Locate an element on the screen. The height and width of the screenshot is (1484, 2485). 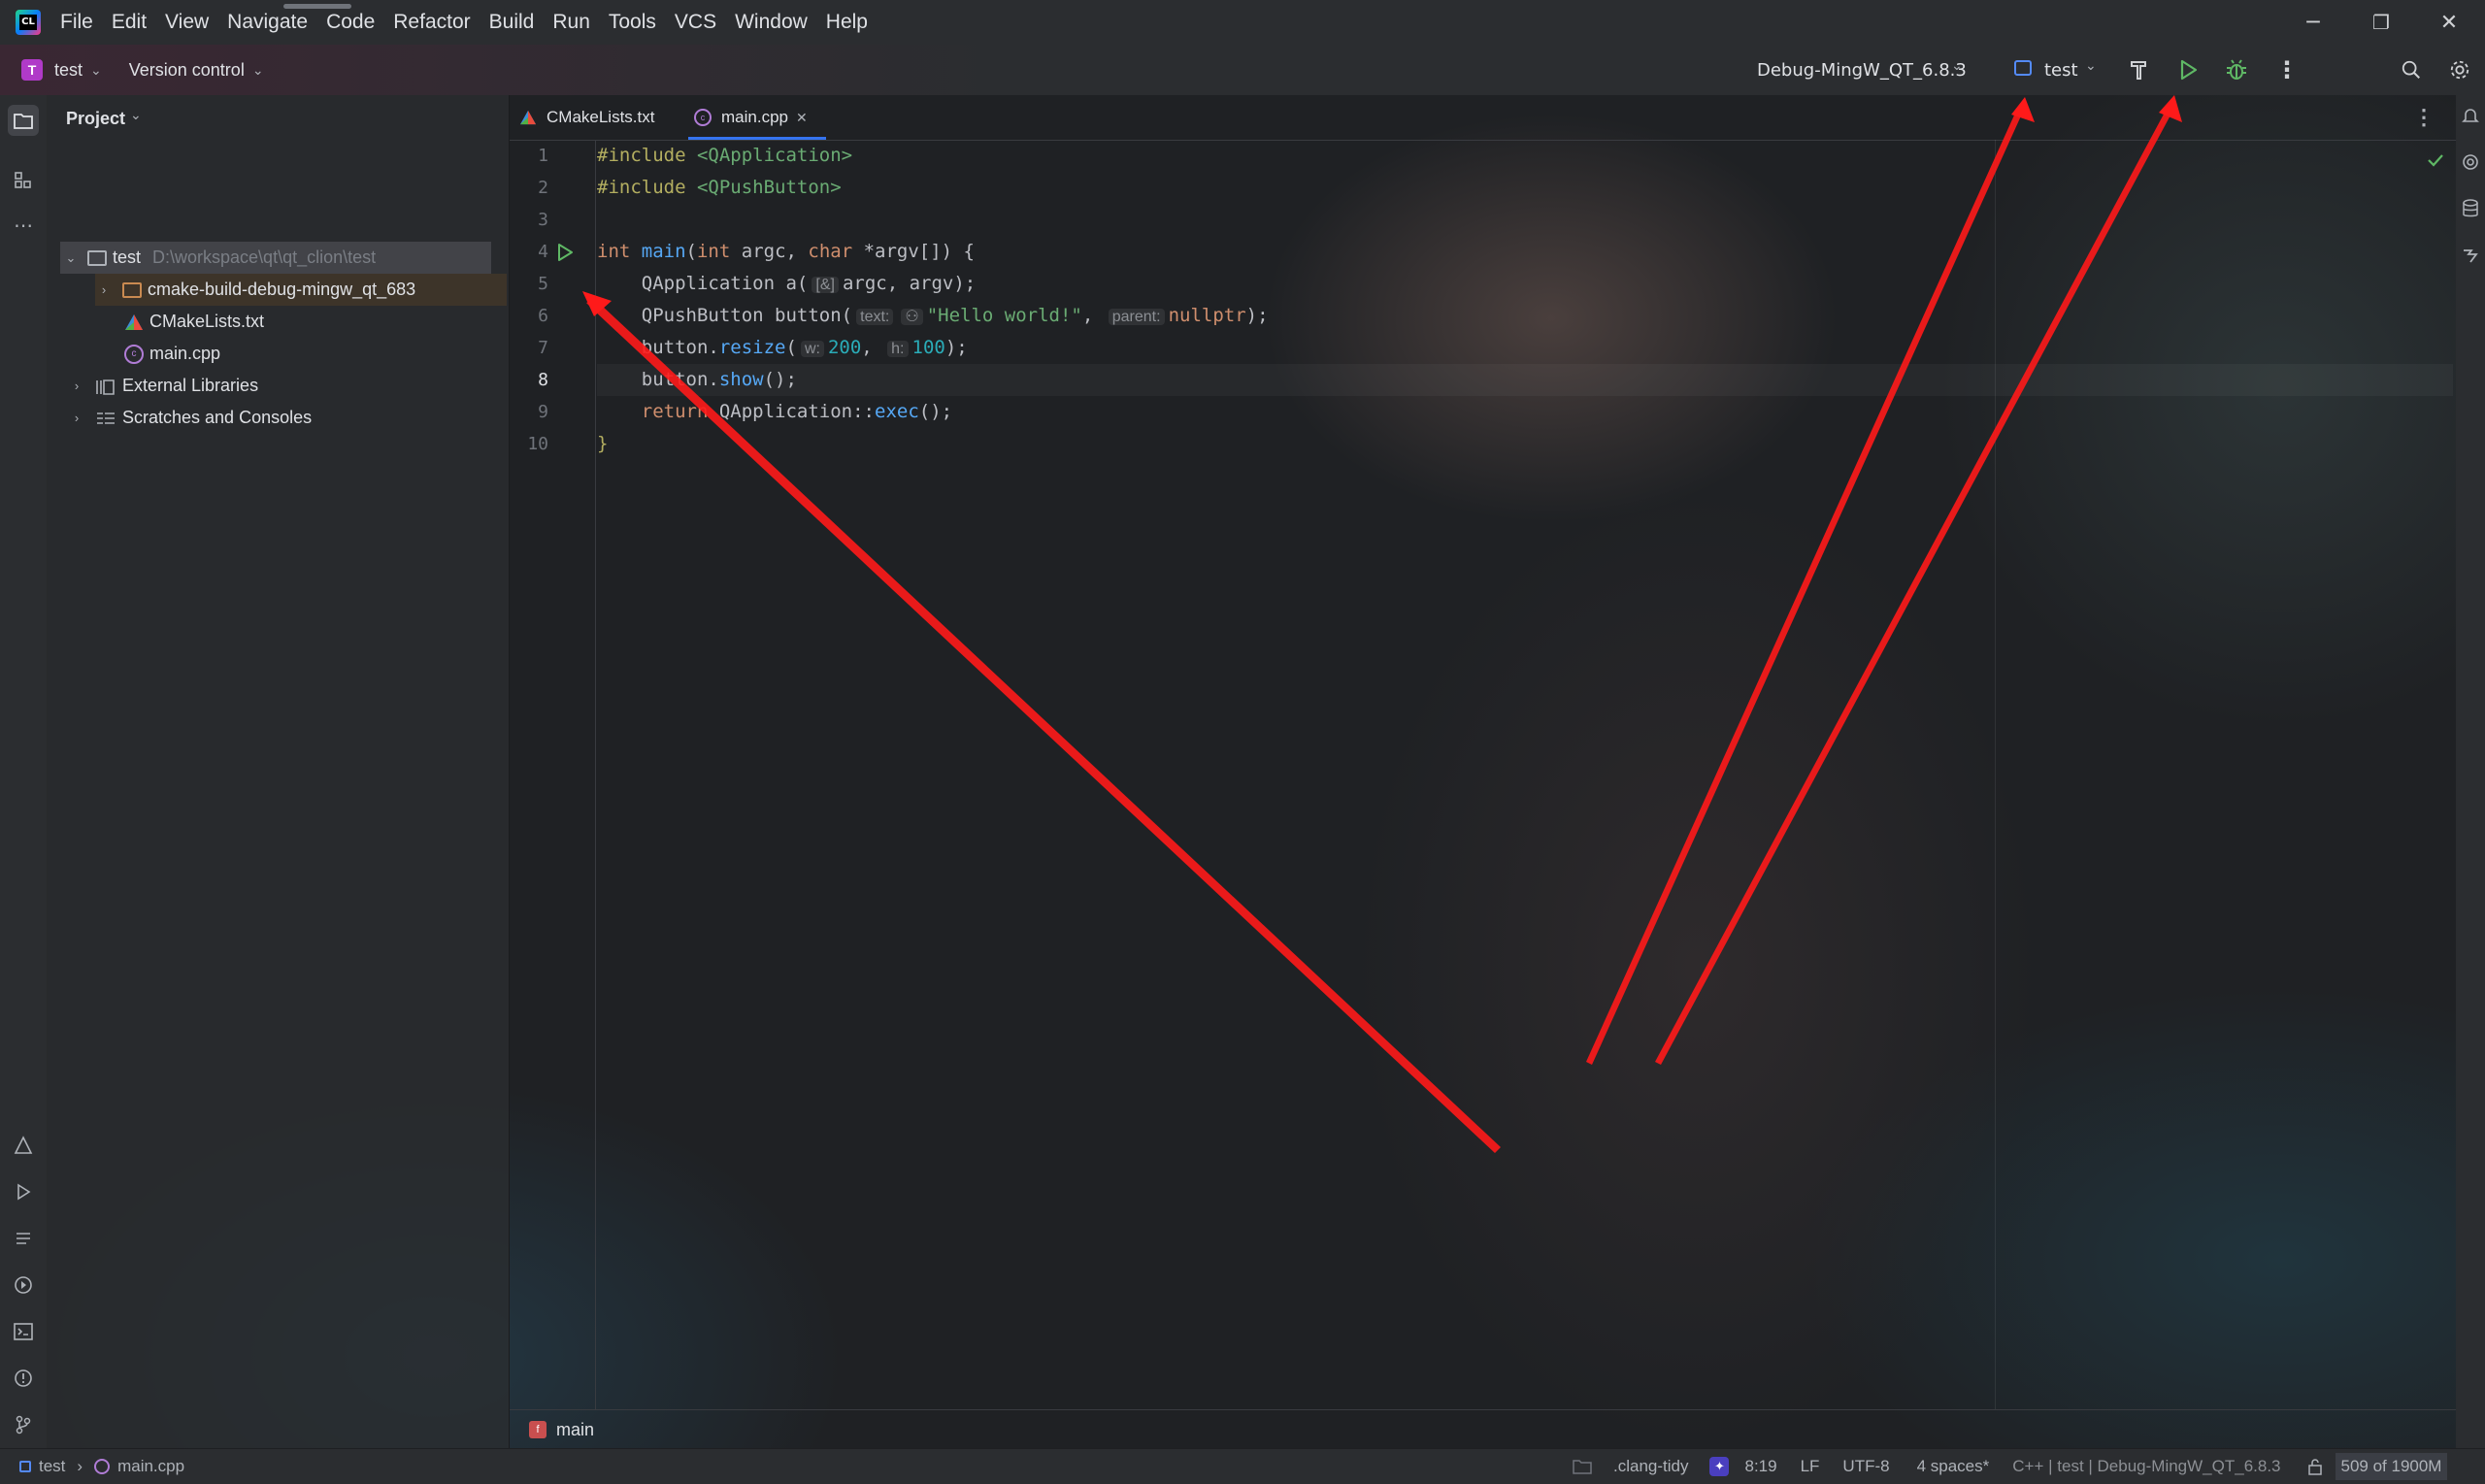
tree-item-cmake-build: › cmake-build-debug-mingw_qt_683 is located at coordinates (301, 290).